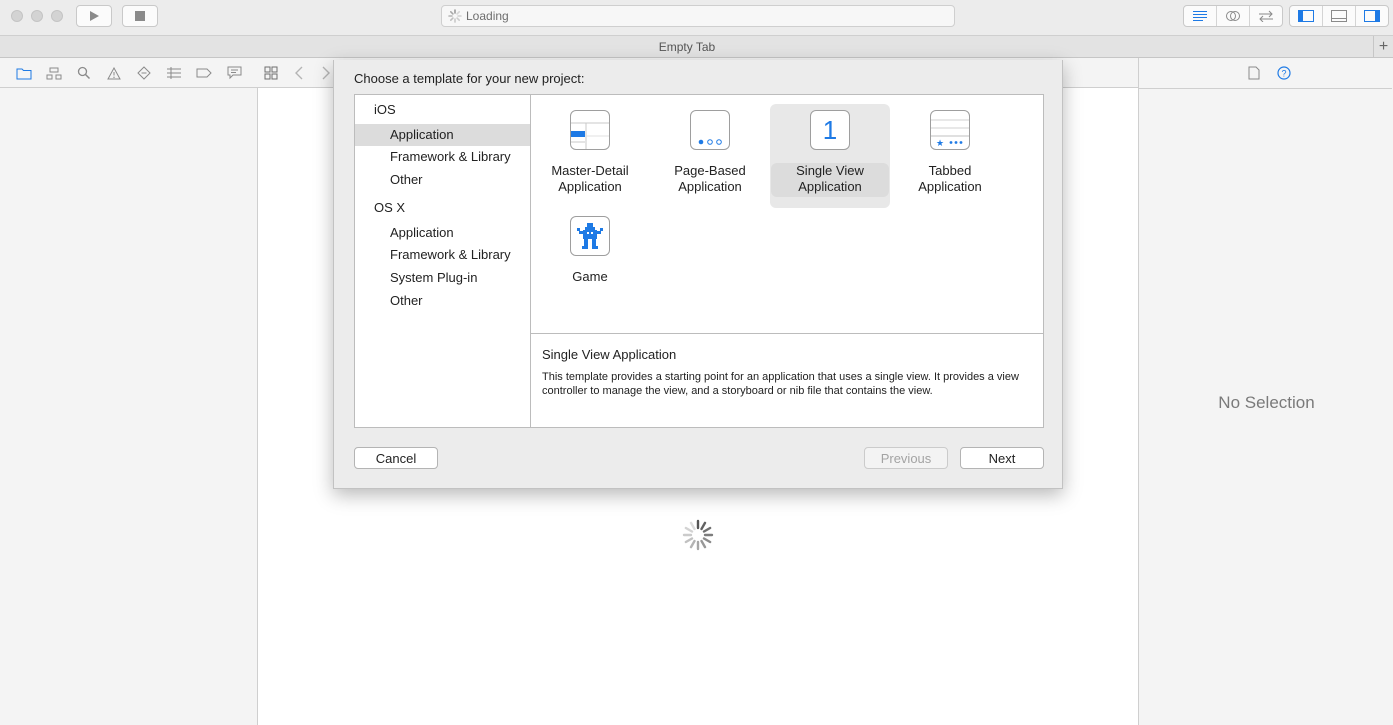 The height and width of the screenshot is (725, 1393). What do you see at coordinates (906, 458) in the screenshot?
I see `previous-button: Previous` at bounding box center [906, 458].